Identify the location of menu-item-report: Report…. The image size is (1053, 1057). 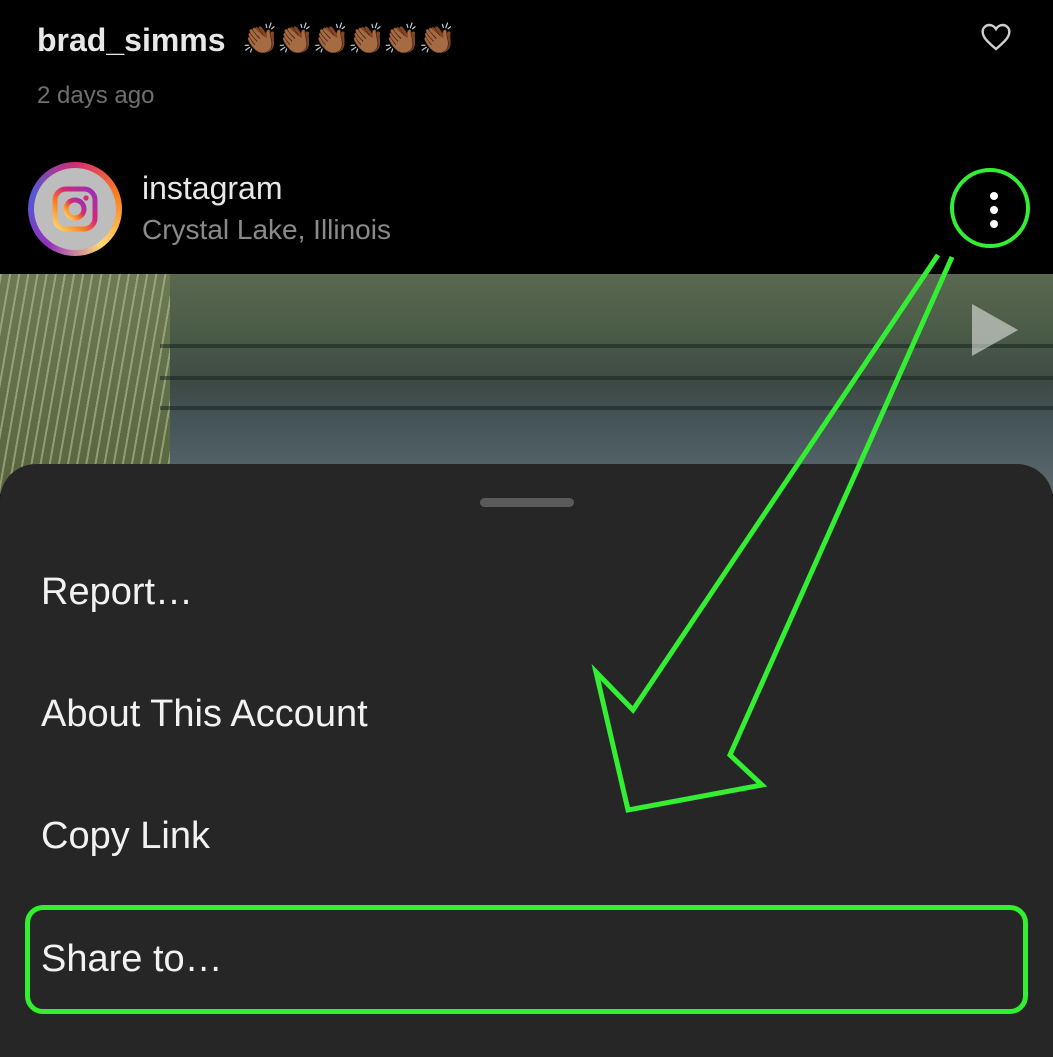
(117, 592).